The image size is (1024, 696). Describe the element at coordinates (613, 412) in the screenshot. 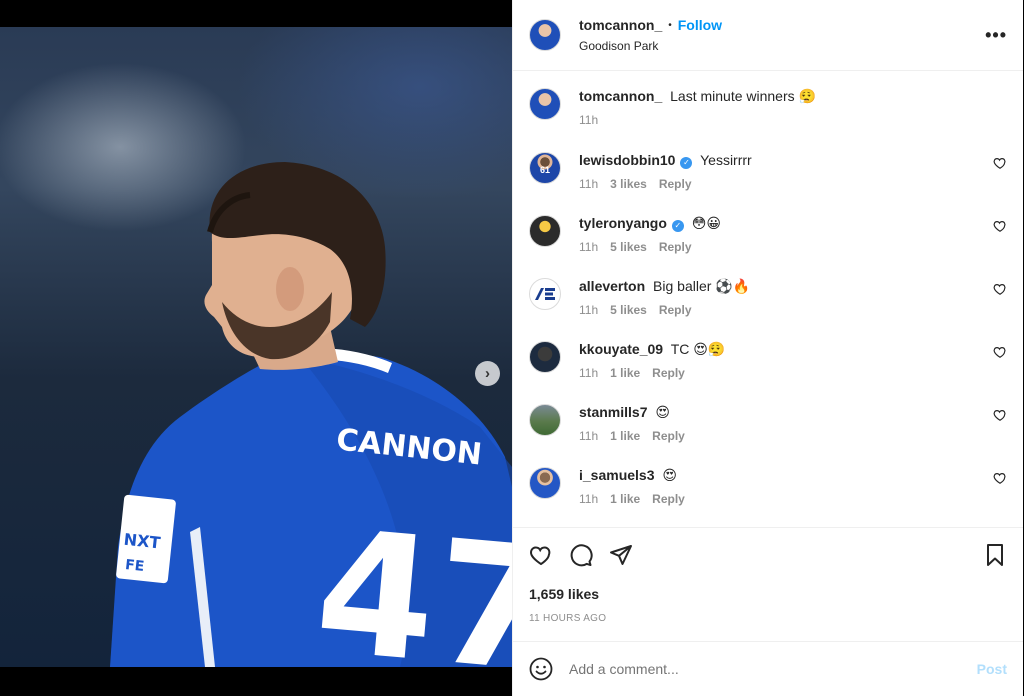

I see `comment-username: stanmills7` at that location.